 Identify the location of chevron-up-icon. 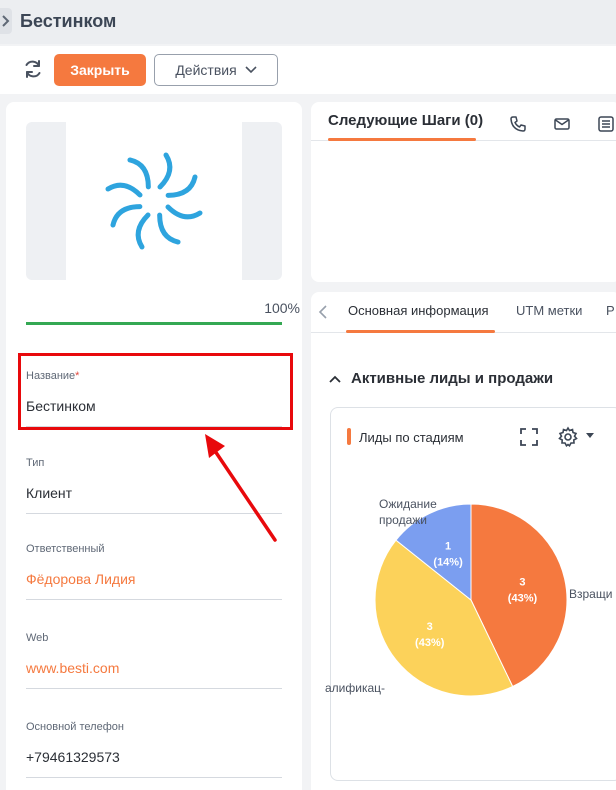
(335, 379).